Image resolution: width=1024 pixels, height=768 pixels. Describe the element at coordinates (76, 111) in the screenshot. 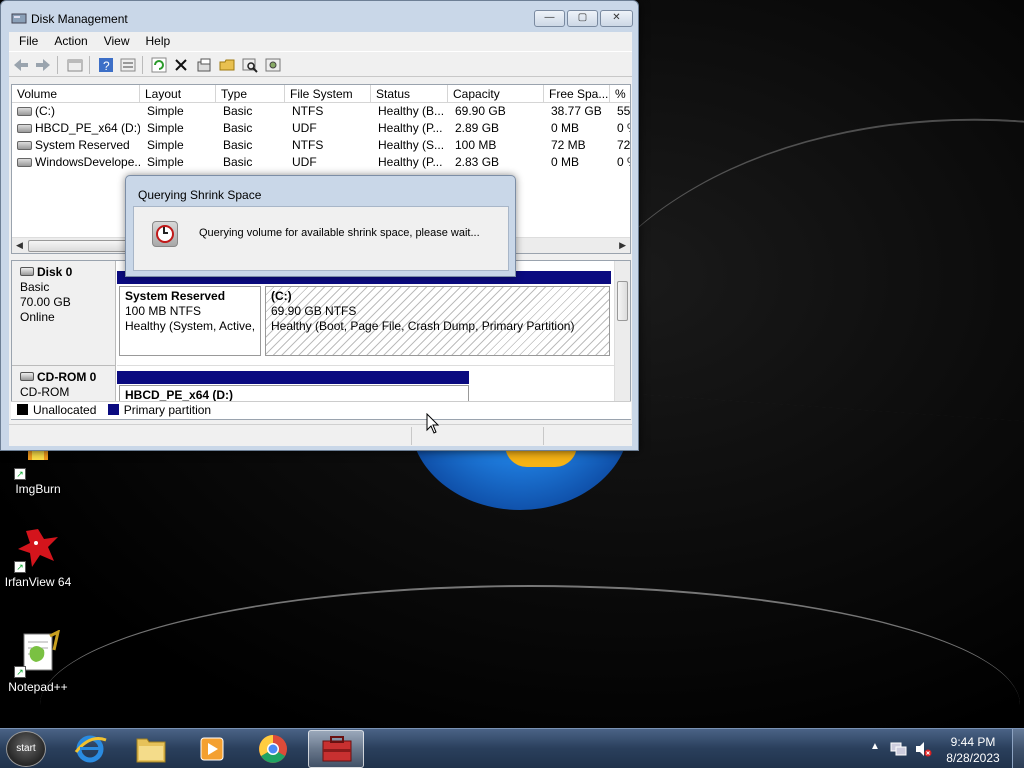

I see `volume-name-cell: (C:)` at that location.